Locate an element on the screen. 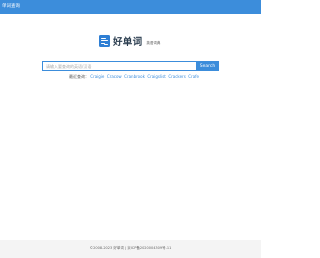 This screenshot has height=258, width=320. page-footer: ©2008-2023 好单词 | 京ICP备2020004309号-11 is located at coordinates (130, 249).